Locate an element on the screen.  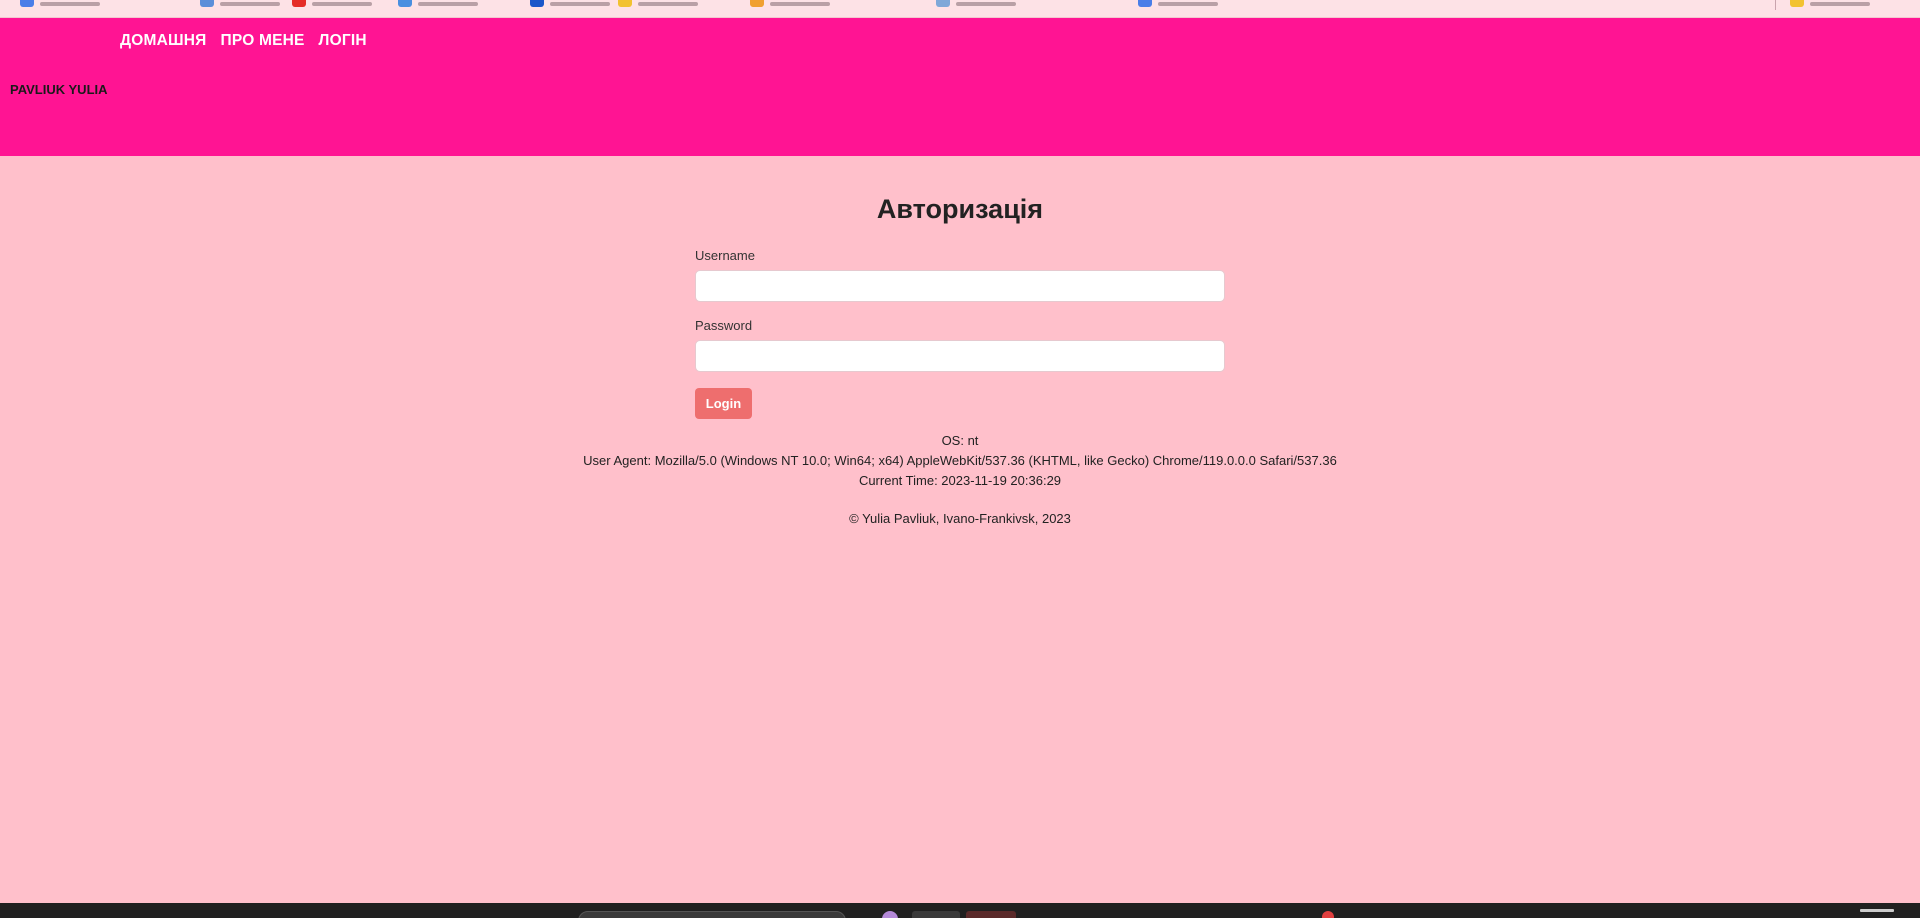
bookmarks-bar is located at coordinates (960, 9).